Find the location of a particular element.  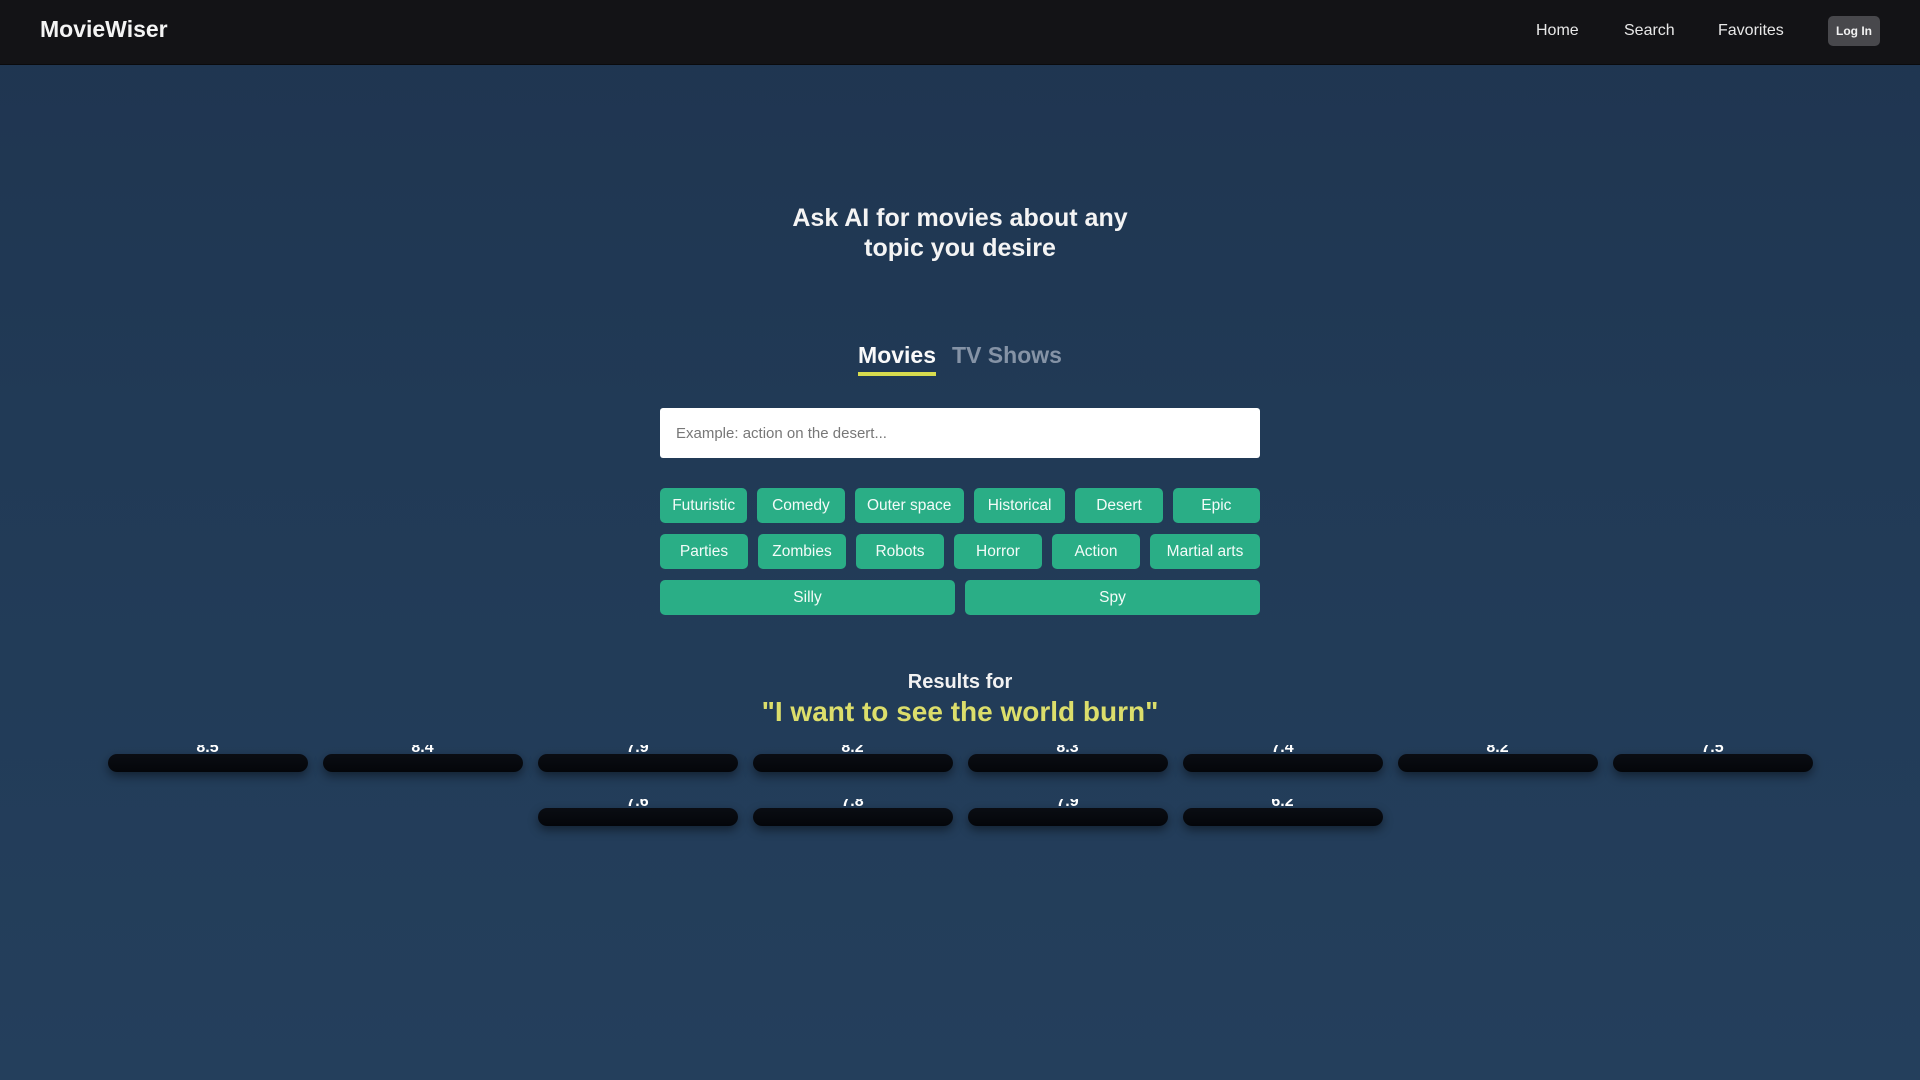

movie-card: 8.5 is located at coordinates (207, 758).